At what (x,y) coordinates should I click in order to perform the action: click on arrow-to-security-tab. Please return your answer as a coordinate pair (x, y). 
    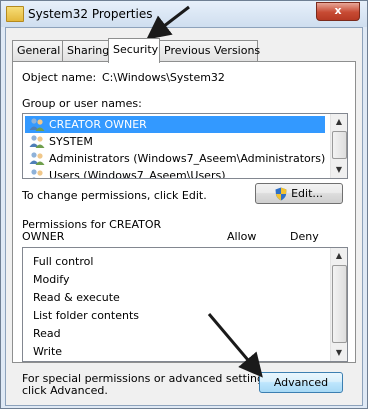
    Looking at the image, I should click on (168, 22).